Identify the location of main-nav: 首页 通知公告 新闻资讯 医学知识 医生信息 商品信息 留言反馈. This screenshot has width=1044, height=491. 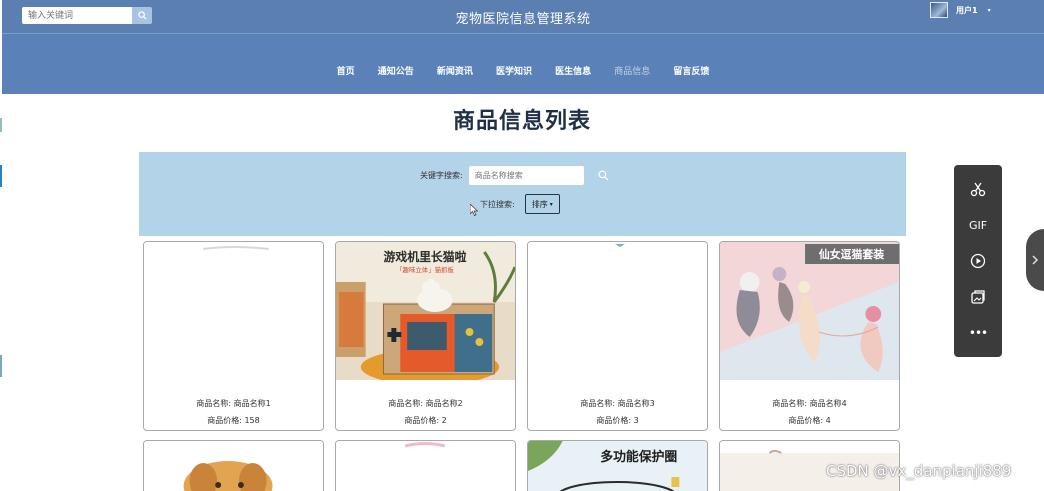
(523, 63).